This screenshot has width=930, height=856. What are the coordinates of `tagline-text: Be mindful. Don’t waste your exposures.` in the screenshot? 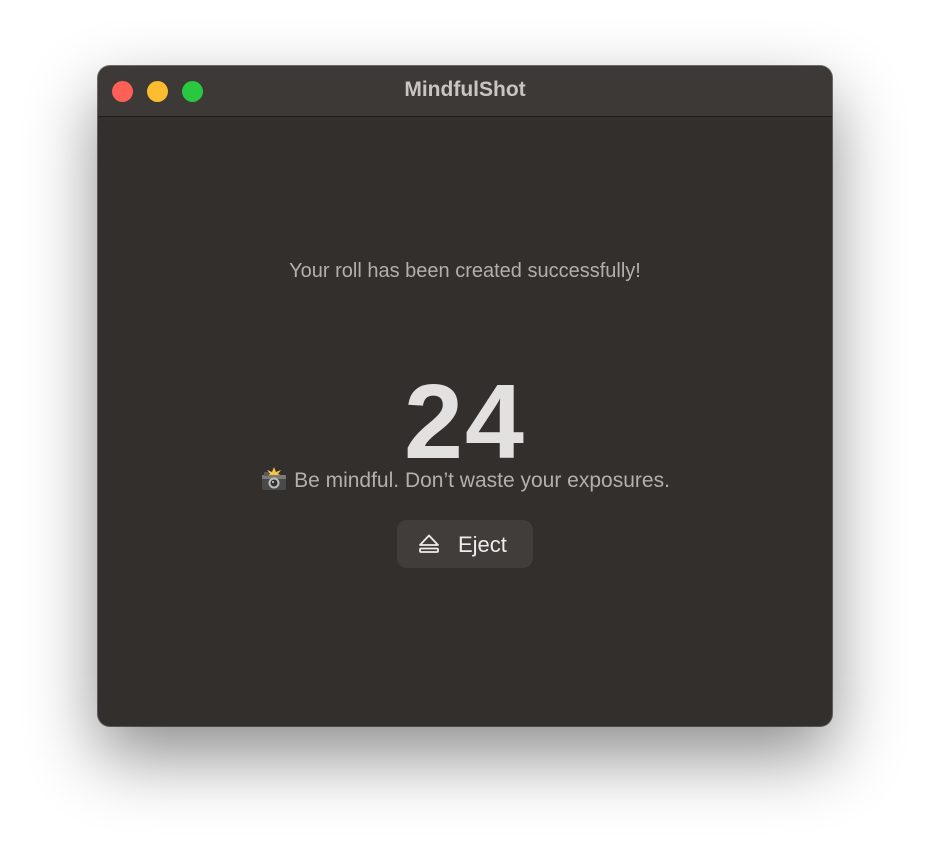 It's located at (482, 480).